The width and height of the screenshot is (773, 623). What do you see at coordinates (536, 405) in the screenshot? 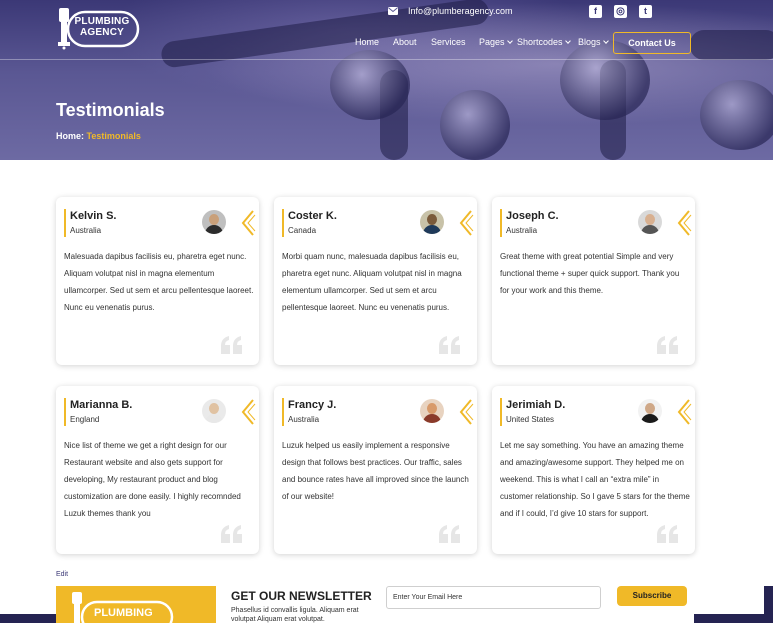
I see `testimonial-name: Jerimiah D.` at bounding box center [536, 405].